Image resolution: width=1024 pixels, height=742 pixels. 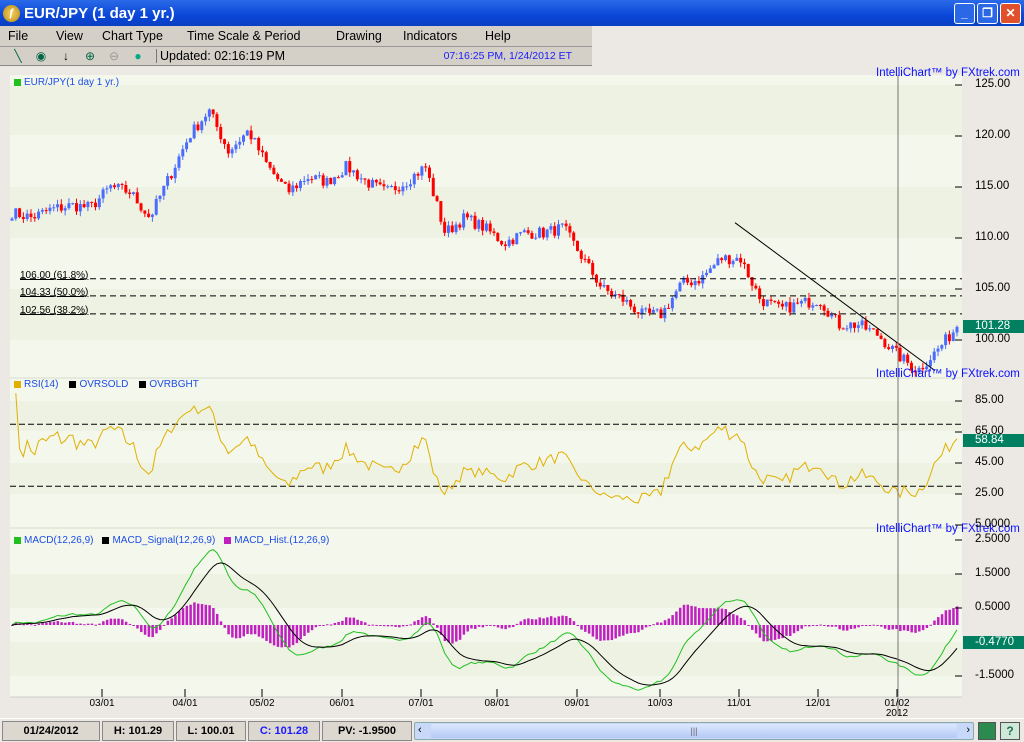 I want to click on help-icon: ?, so click(x=1010, y=731).